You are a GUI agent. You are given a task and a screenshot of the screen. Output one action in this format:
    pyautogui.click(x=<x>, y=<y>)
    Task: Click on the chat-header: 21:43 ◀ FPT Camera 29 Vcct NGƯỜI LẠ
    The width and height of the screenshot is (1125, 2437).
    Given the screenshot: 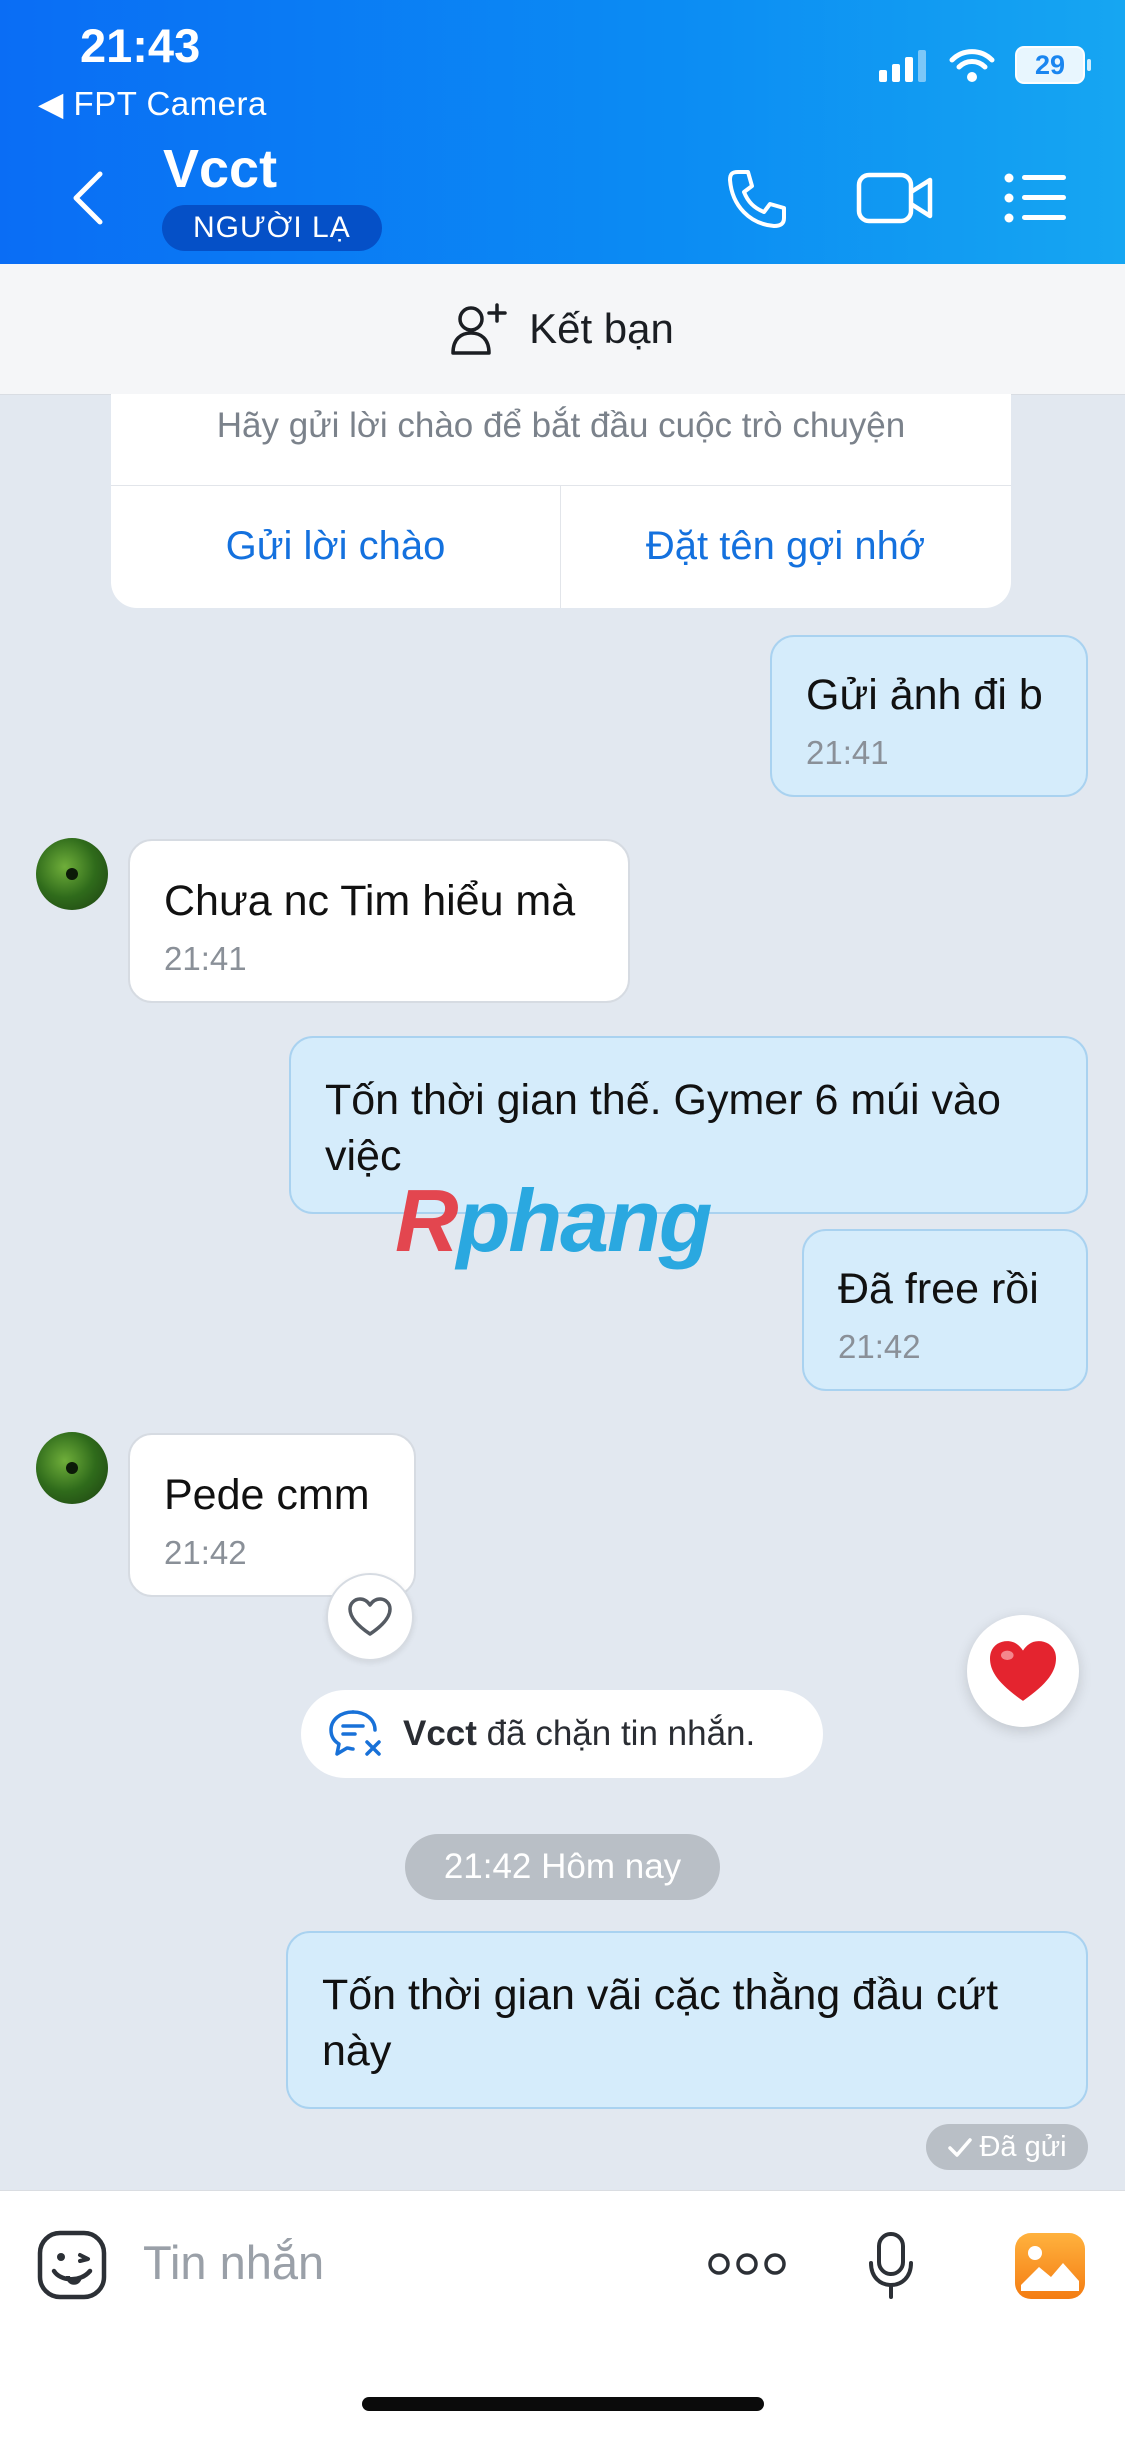 What is the action you would take?
    pyautogui.click(x=562, y=132)
    